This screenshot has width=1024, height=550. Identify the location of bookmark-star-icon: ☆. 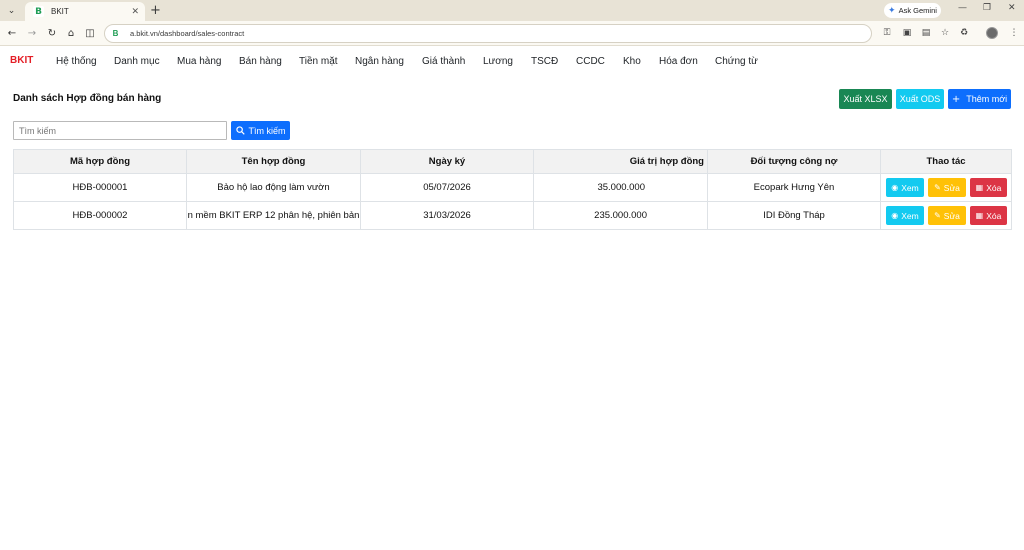
(945, 33).